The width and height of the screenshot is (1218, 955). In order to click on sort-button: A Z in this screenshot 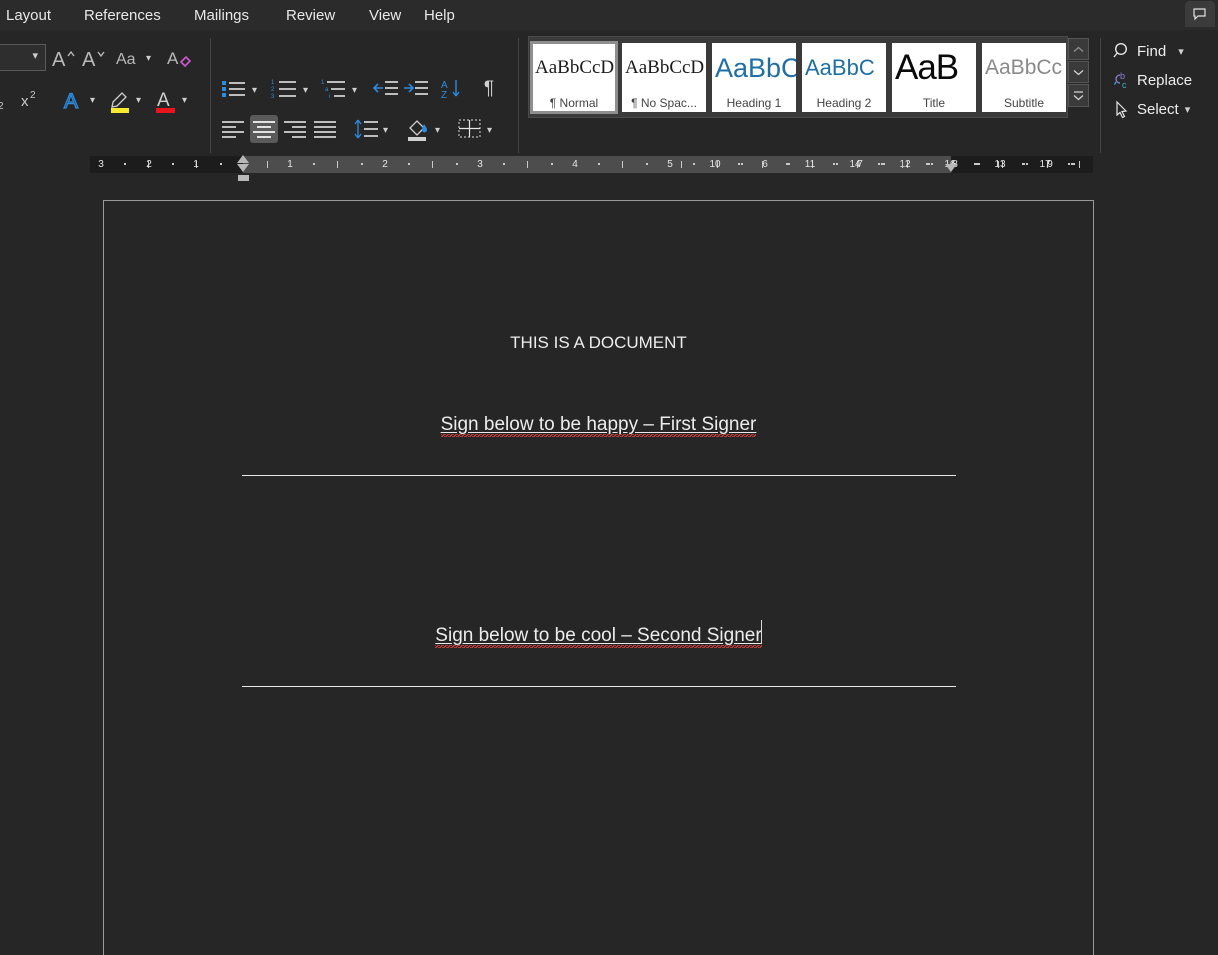, I will do `click(453, 89)`.